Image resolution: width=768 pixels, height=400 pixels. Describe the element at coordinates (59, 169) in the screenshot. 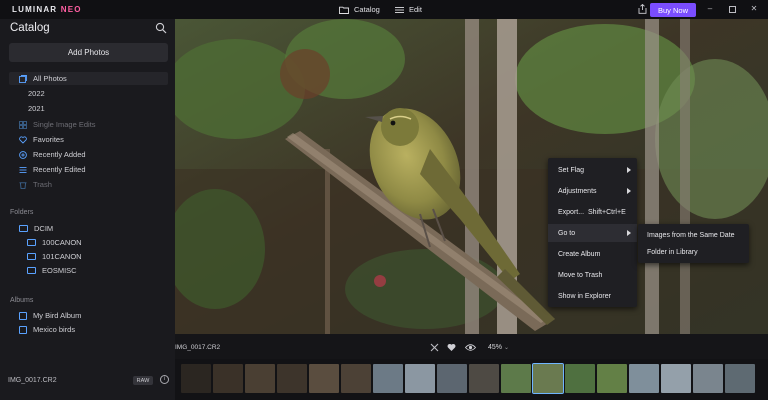

I see `sidebar-item-label: Recently Edited` at that location.